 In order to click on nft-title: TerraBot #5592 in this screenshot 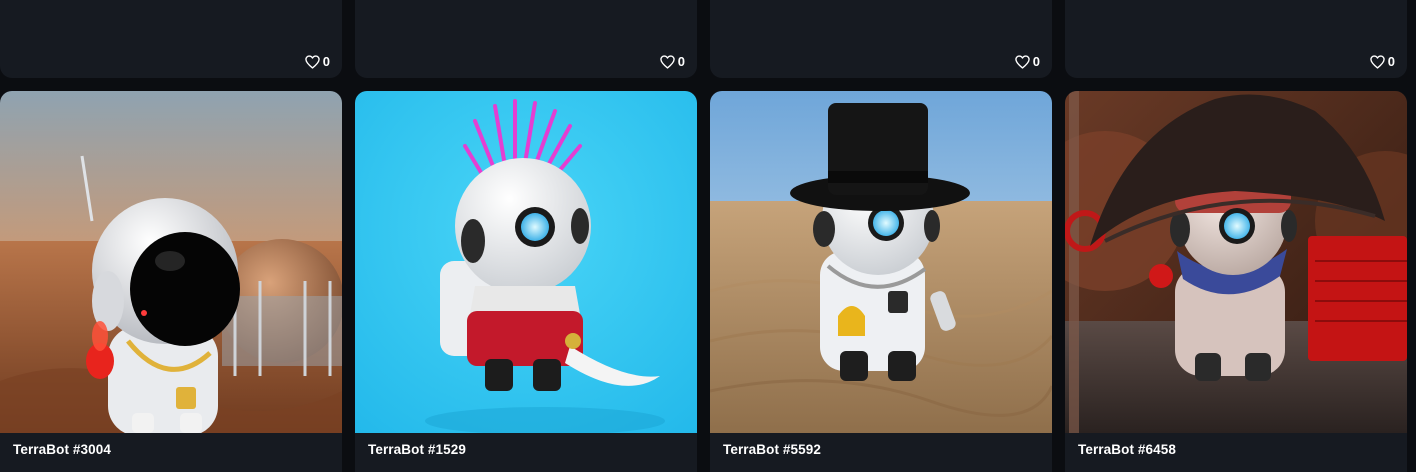, I will do `click(772, 449)`.